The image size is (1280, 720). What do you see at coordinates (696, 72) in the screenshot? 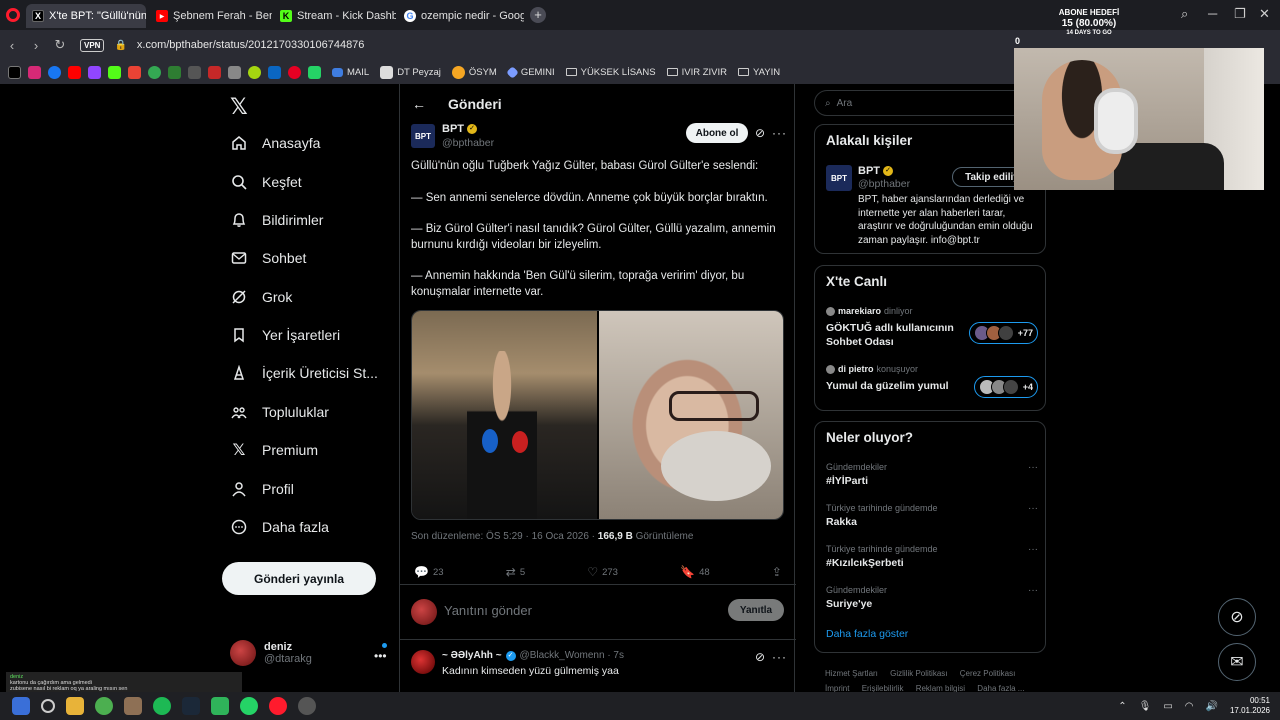
I see `bookmark-ivir-zivir: IVIR ZIVIR` at bounding box center [696, 72].